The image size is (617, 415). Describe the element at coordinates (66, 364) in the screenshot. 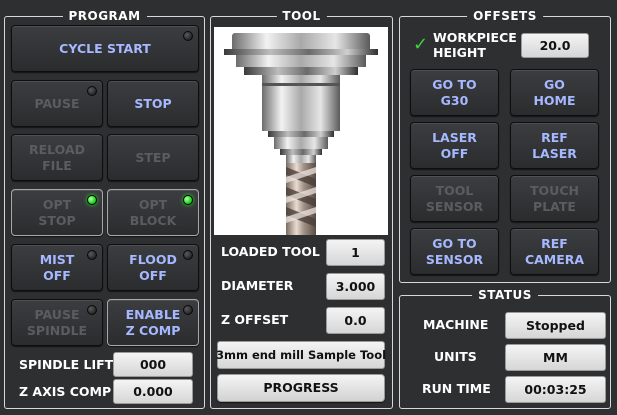

I see `spindle-lift-label: SPINDLE LIFT` at that location.